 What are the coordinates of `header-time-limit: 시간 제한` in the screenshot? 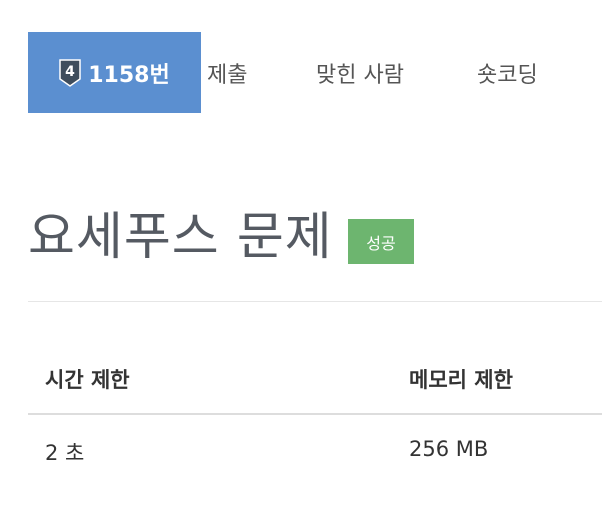 It's located at (87, 380).